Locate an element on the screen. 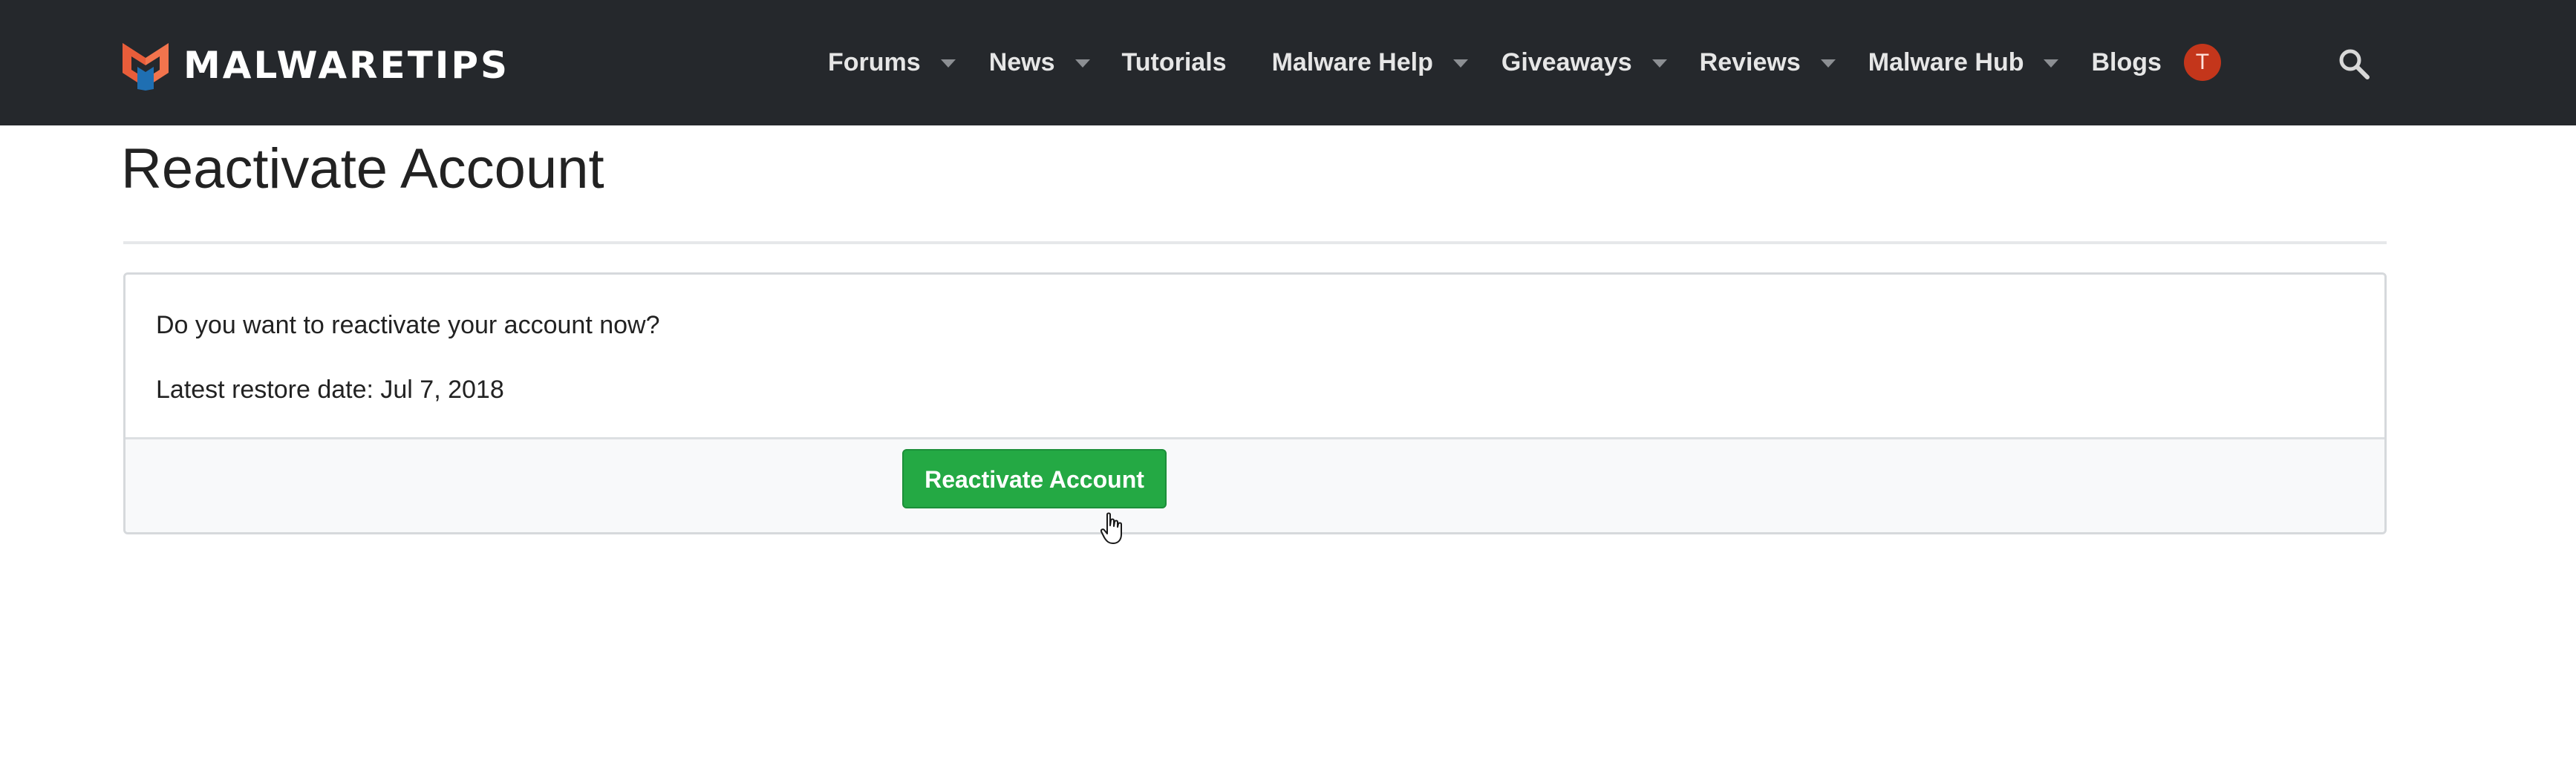 The width and height of the screenshot is (2576, 766). nav-item-label: Blogs is located at coordinates (2126, 62).